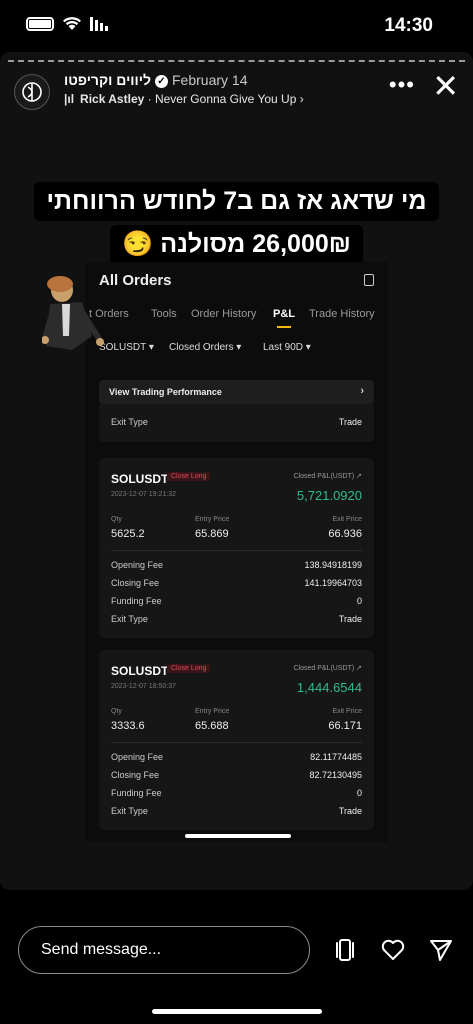  What do you see at coordinates (161, 81) in the screenshot?
I see `verified-icon: ✓` at bounding box center [161, 81].